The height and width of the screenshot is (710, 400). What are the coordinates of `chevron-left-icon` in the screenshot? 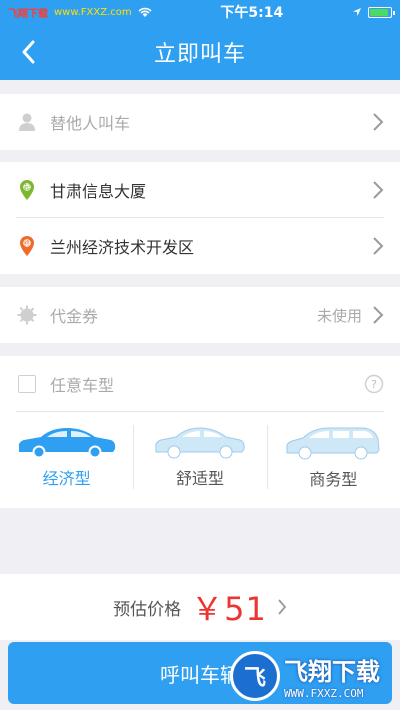 It's located at (28, 52).